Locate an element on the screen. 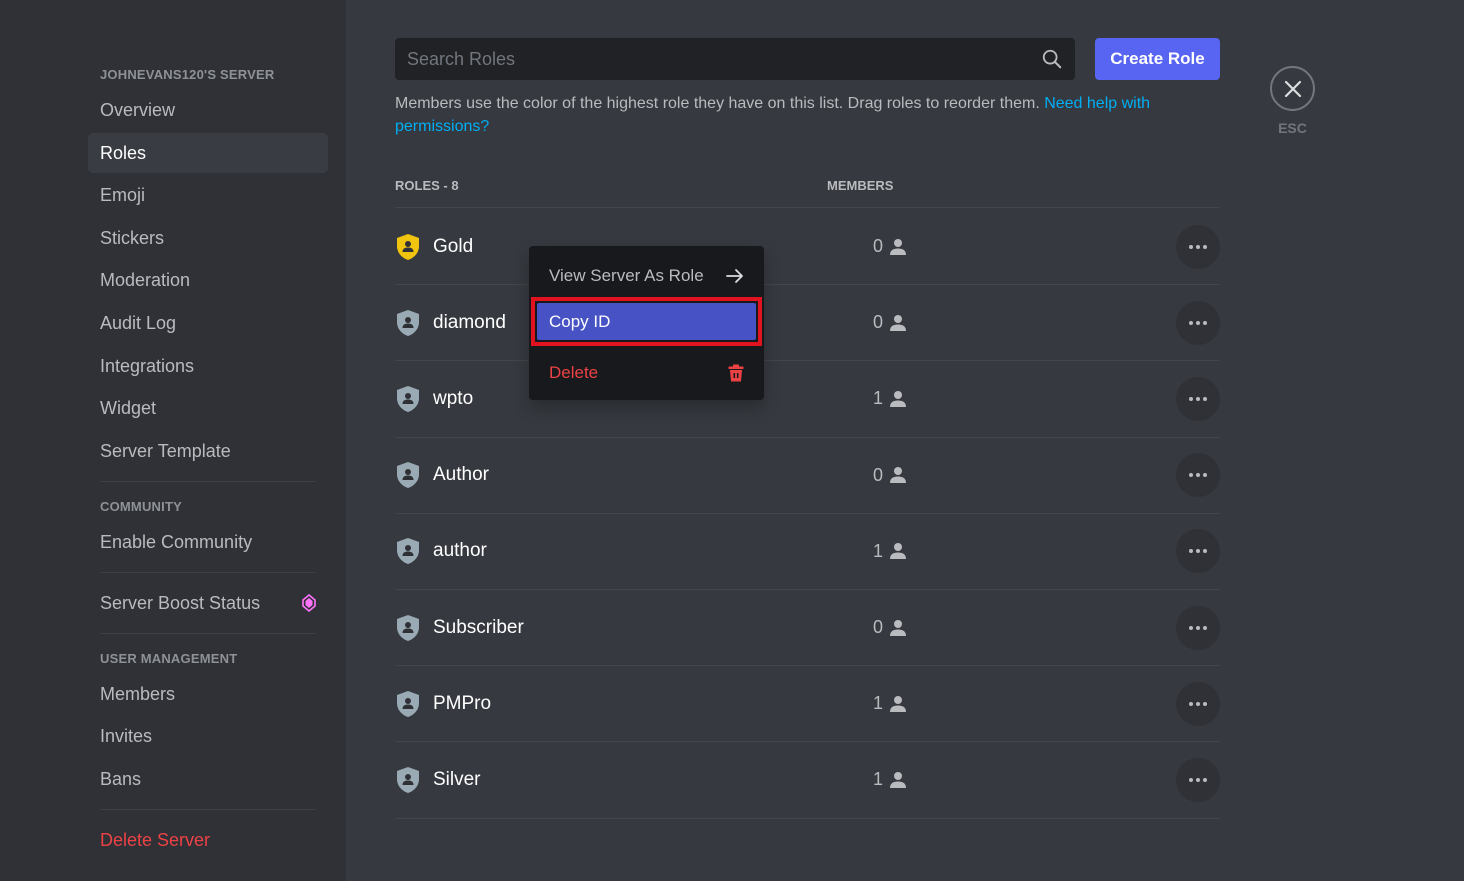 The height and width of the screenshot is (881, 1464). search-icon is located at coordinates (1052, 59).